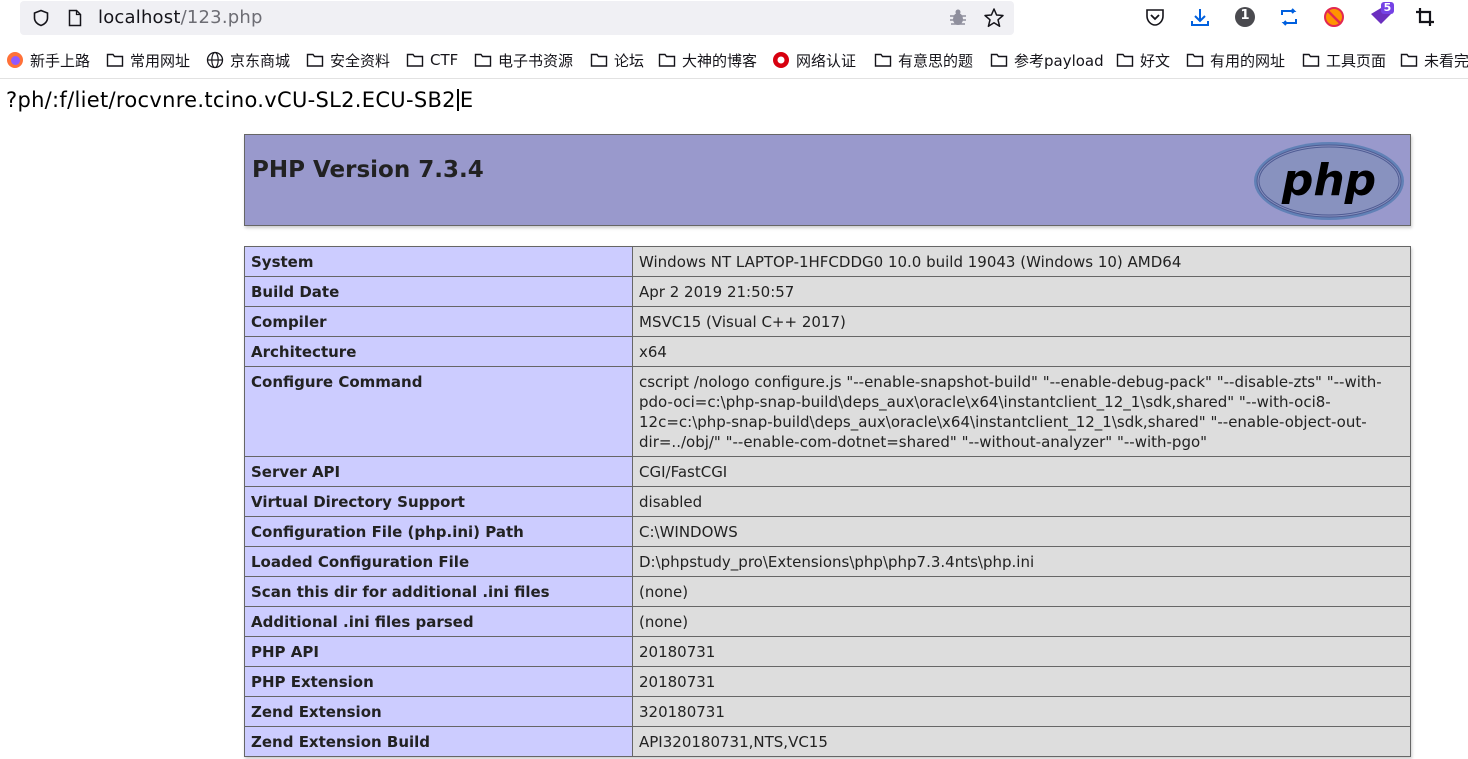 This screenshot has height=759, width=1468. Describe the element at coordinates (1155, 17) in the screenshot. I see `pocket-icon` at that location.